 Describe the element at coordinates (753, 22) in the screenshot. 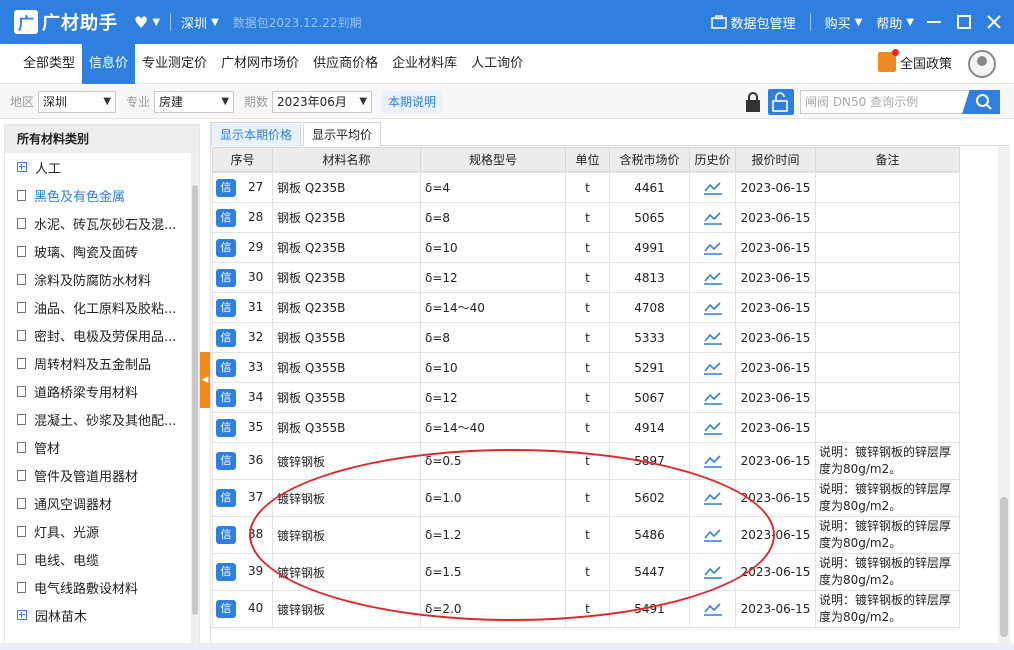

I see `package-manage-button: 数据包管理` at that location.